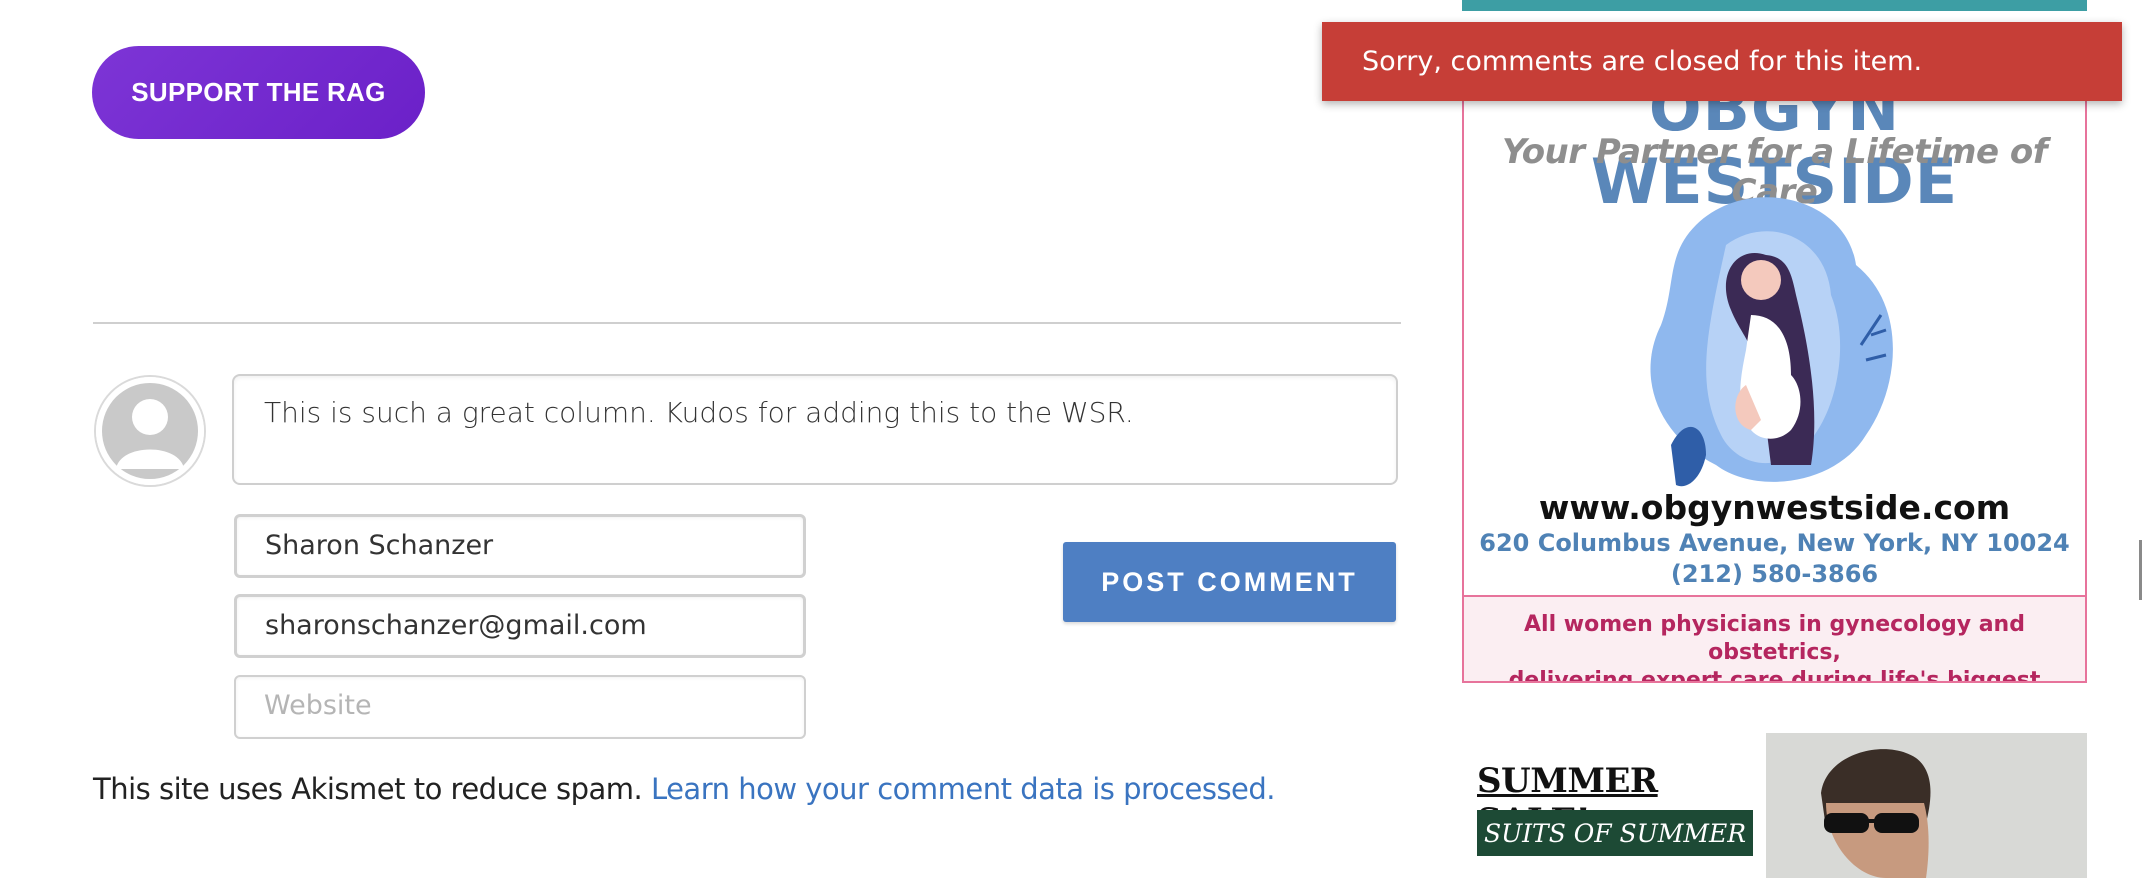 The width and height of the screenshot is (2142, 878). Describe the element at coordinates (1614, 805) in the screenshot. I see `ad2-text-panel: SUMMER SALE! SUITS OF SUMMER` at that location.